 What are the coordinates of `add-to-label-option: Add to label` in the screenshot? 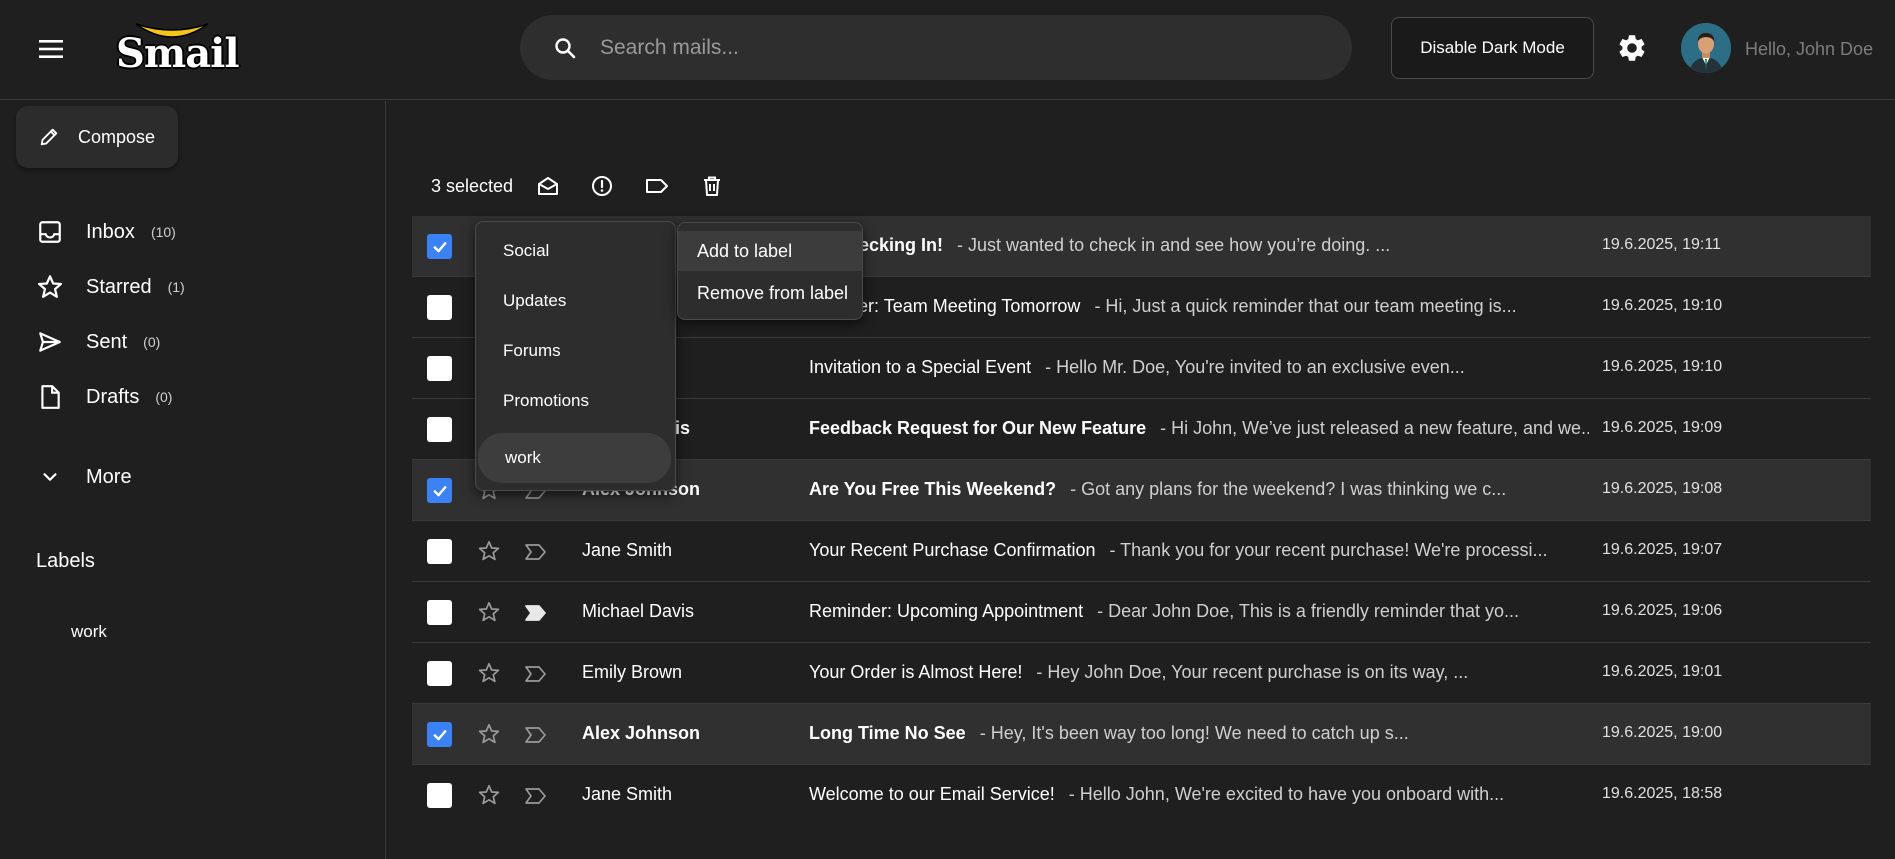 It's located at (770, 251).